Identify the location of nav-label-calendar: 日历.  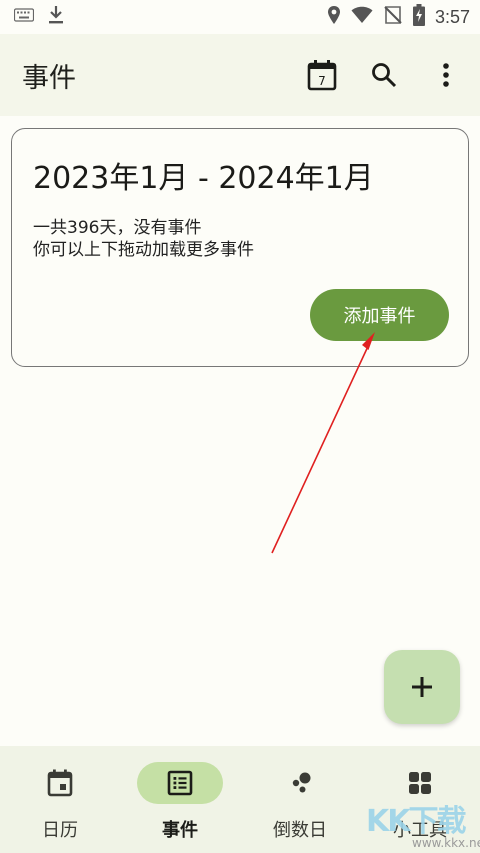
(60, 830).